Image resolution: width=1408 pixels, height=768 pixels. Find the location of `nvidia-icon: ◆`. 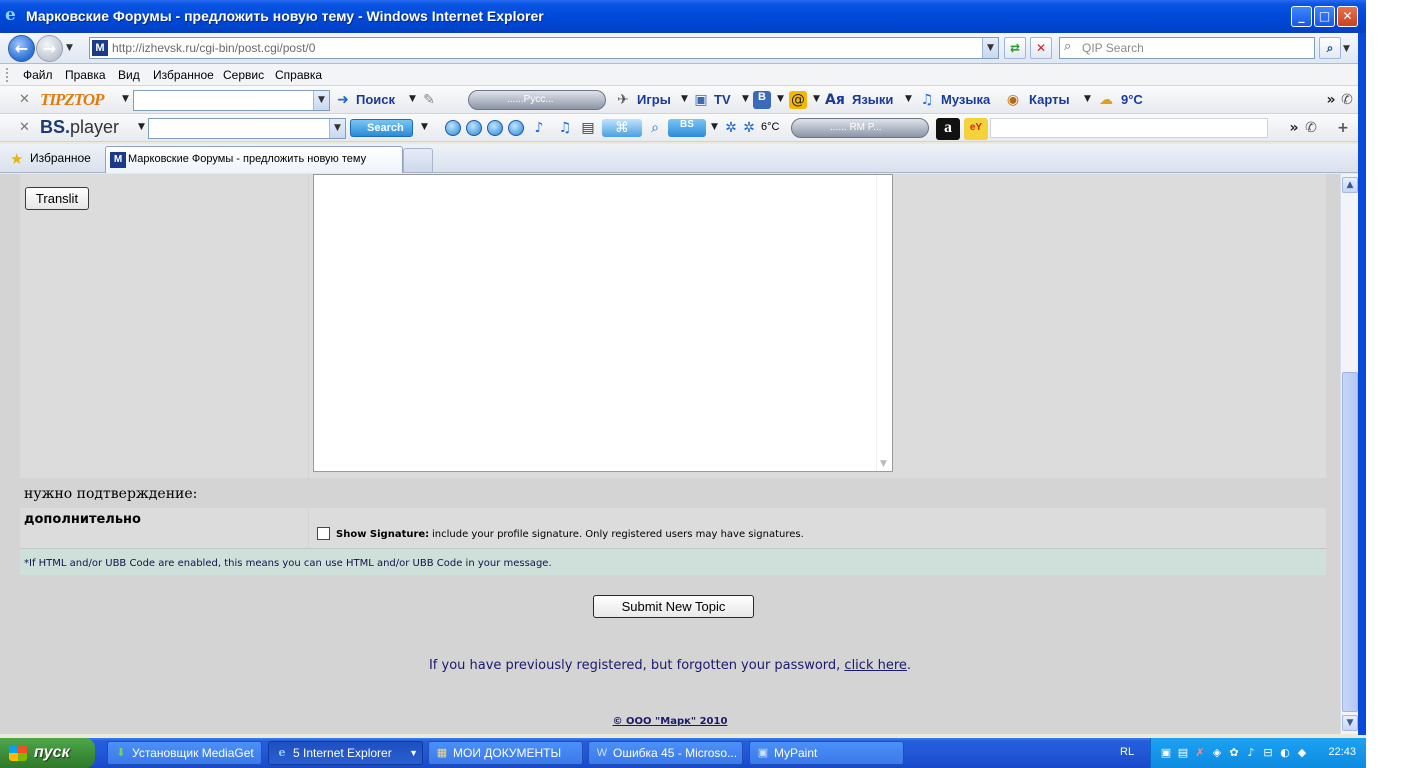

nvidia-icon: ◆ is located at coordinates (1302, 753).